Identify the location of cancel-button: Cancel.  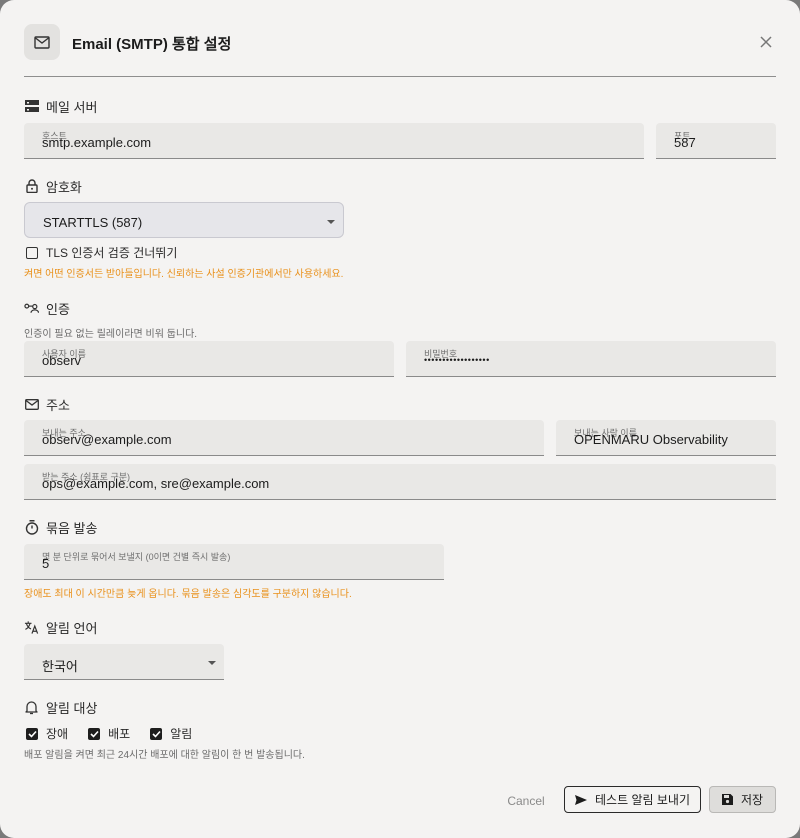
(526, 800).